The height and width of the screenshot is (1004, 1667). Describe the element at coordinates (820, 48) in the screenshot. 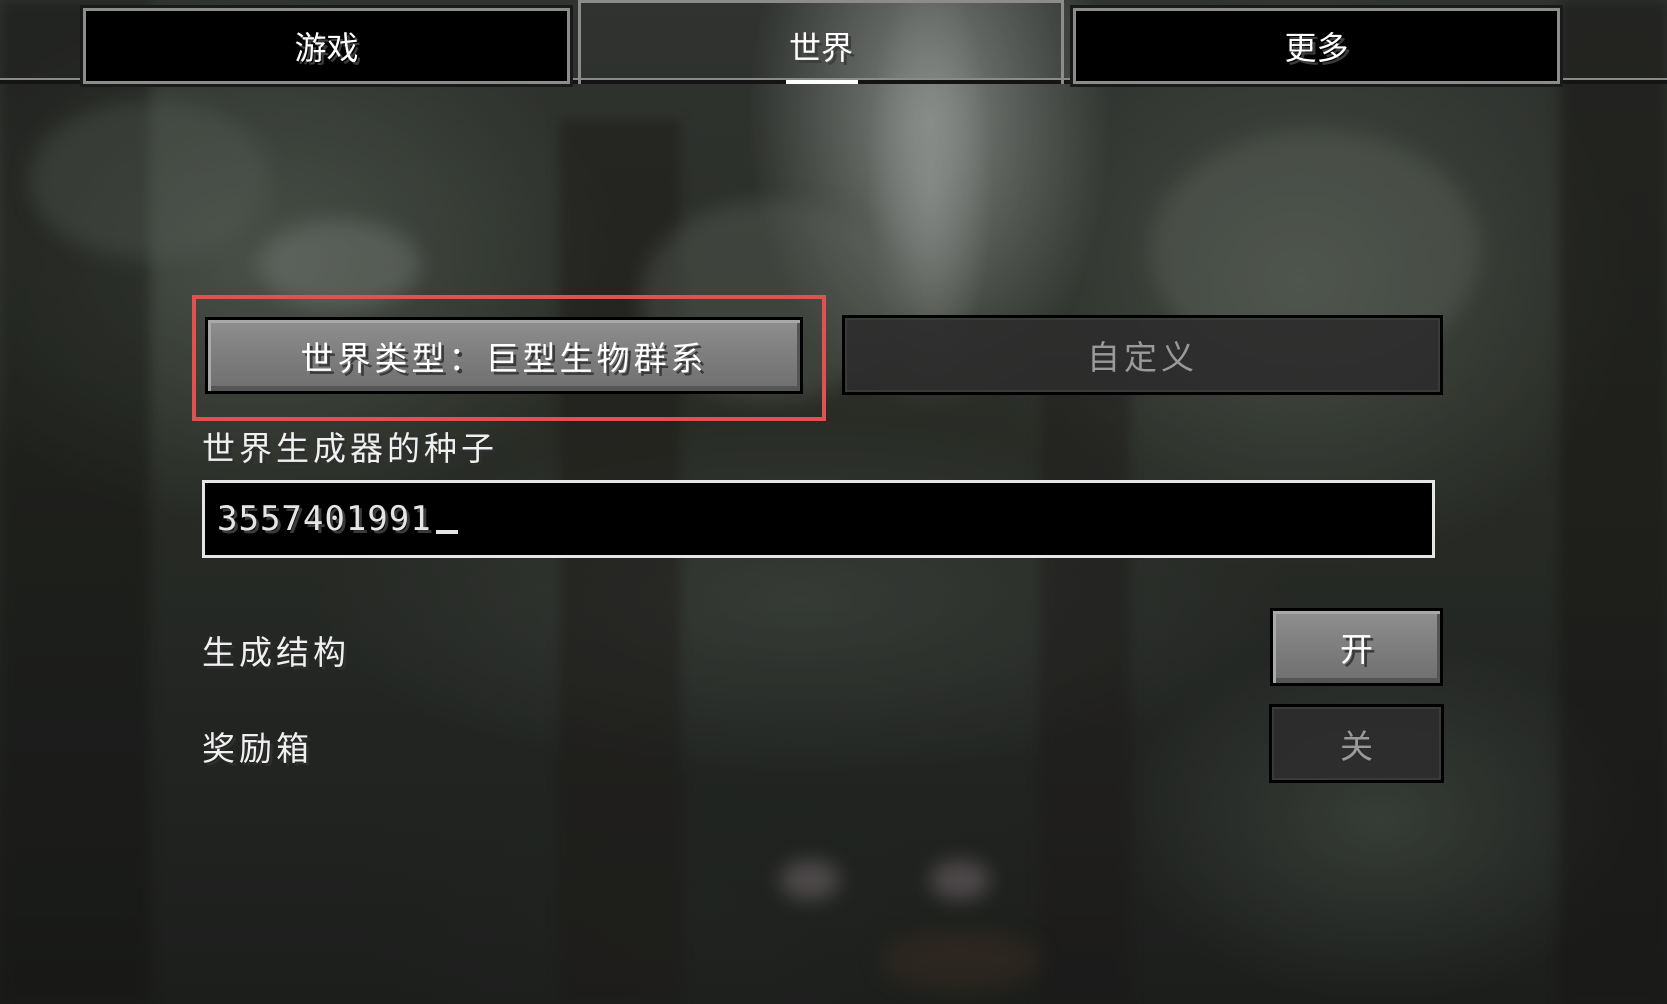

I see `tab-world-label: 世界` at that location.